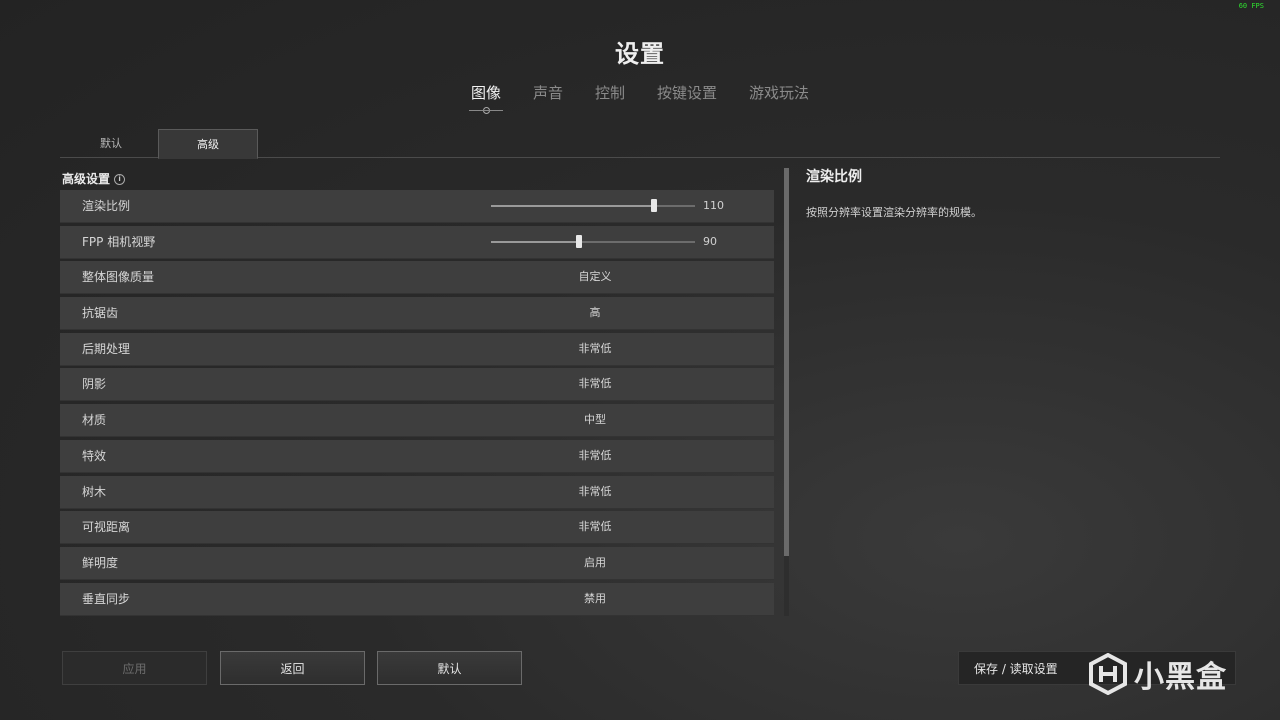 The width and height of the screenshot is (1280, 720). I want to click on tab-keybindings: 按键设置, so click(687, 92).